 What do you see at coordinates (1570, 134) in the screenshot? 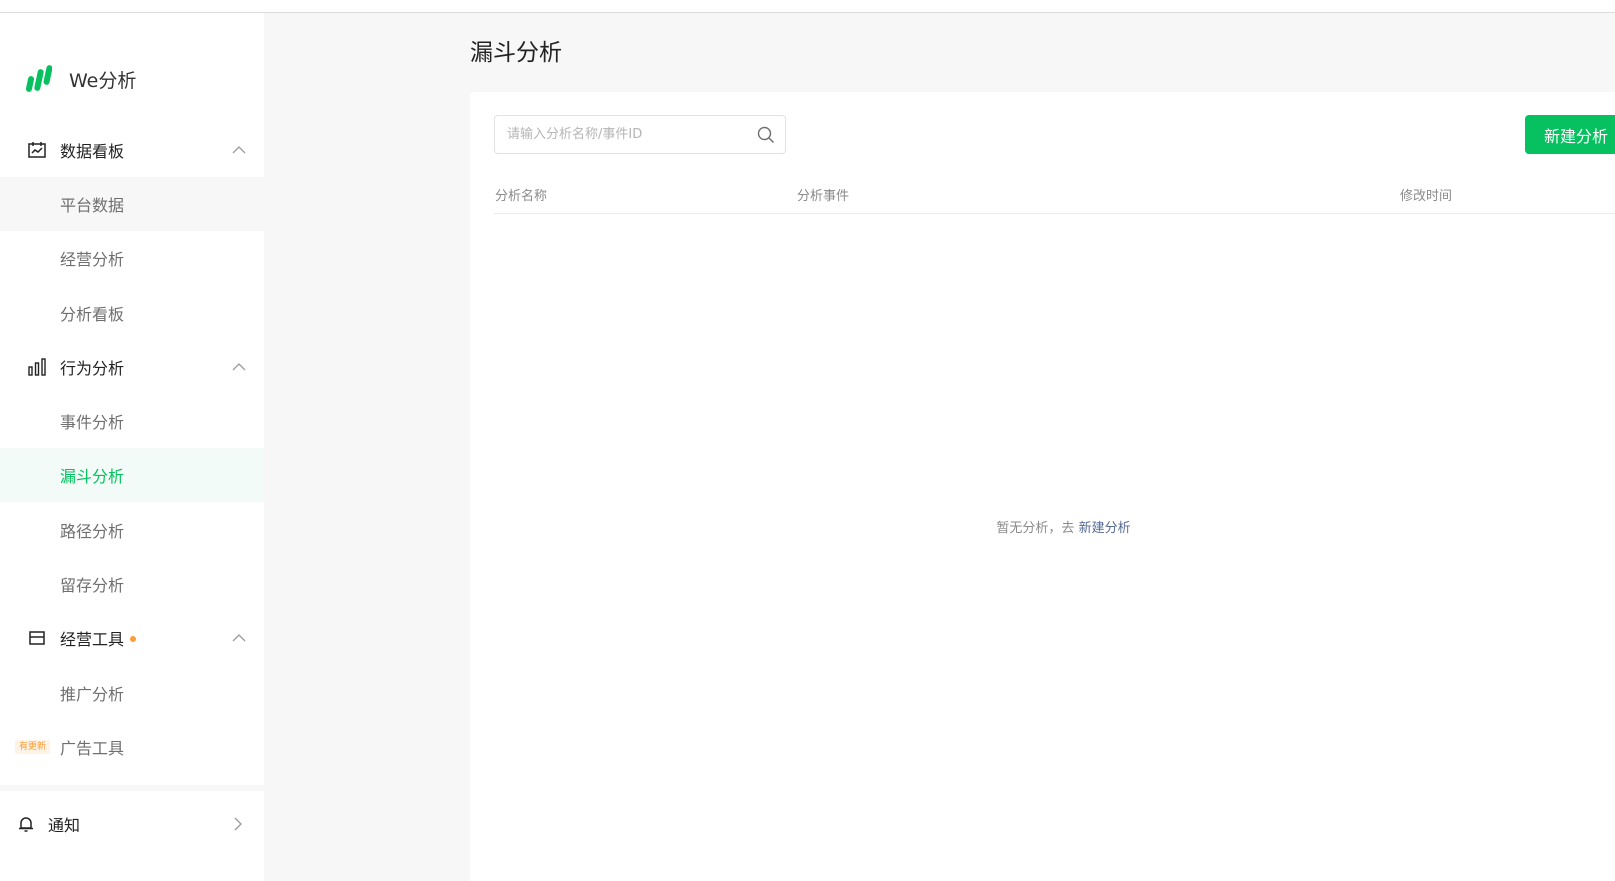
I see `new-analysis-button: 新建分析` at bounding box center [1570, 134].